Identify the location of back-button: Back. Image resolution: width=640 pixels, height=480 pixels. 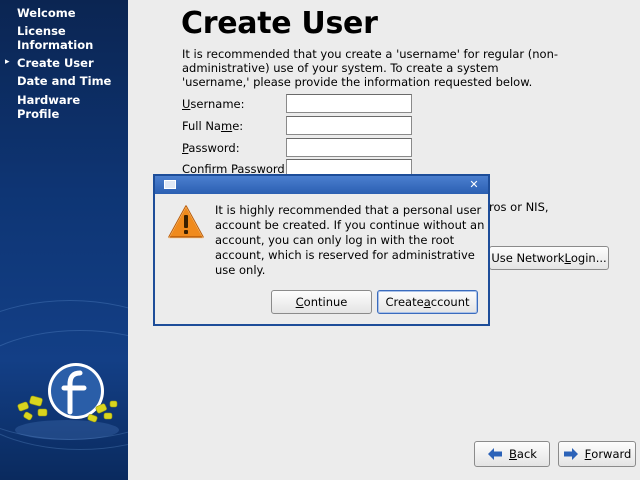
(512, 454).